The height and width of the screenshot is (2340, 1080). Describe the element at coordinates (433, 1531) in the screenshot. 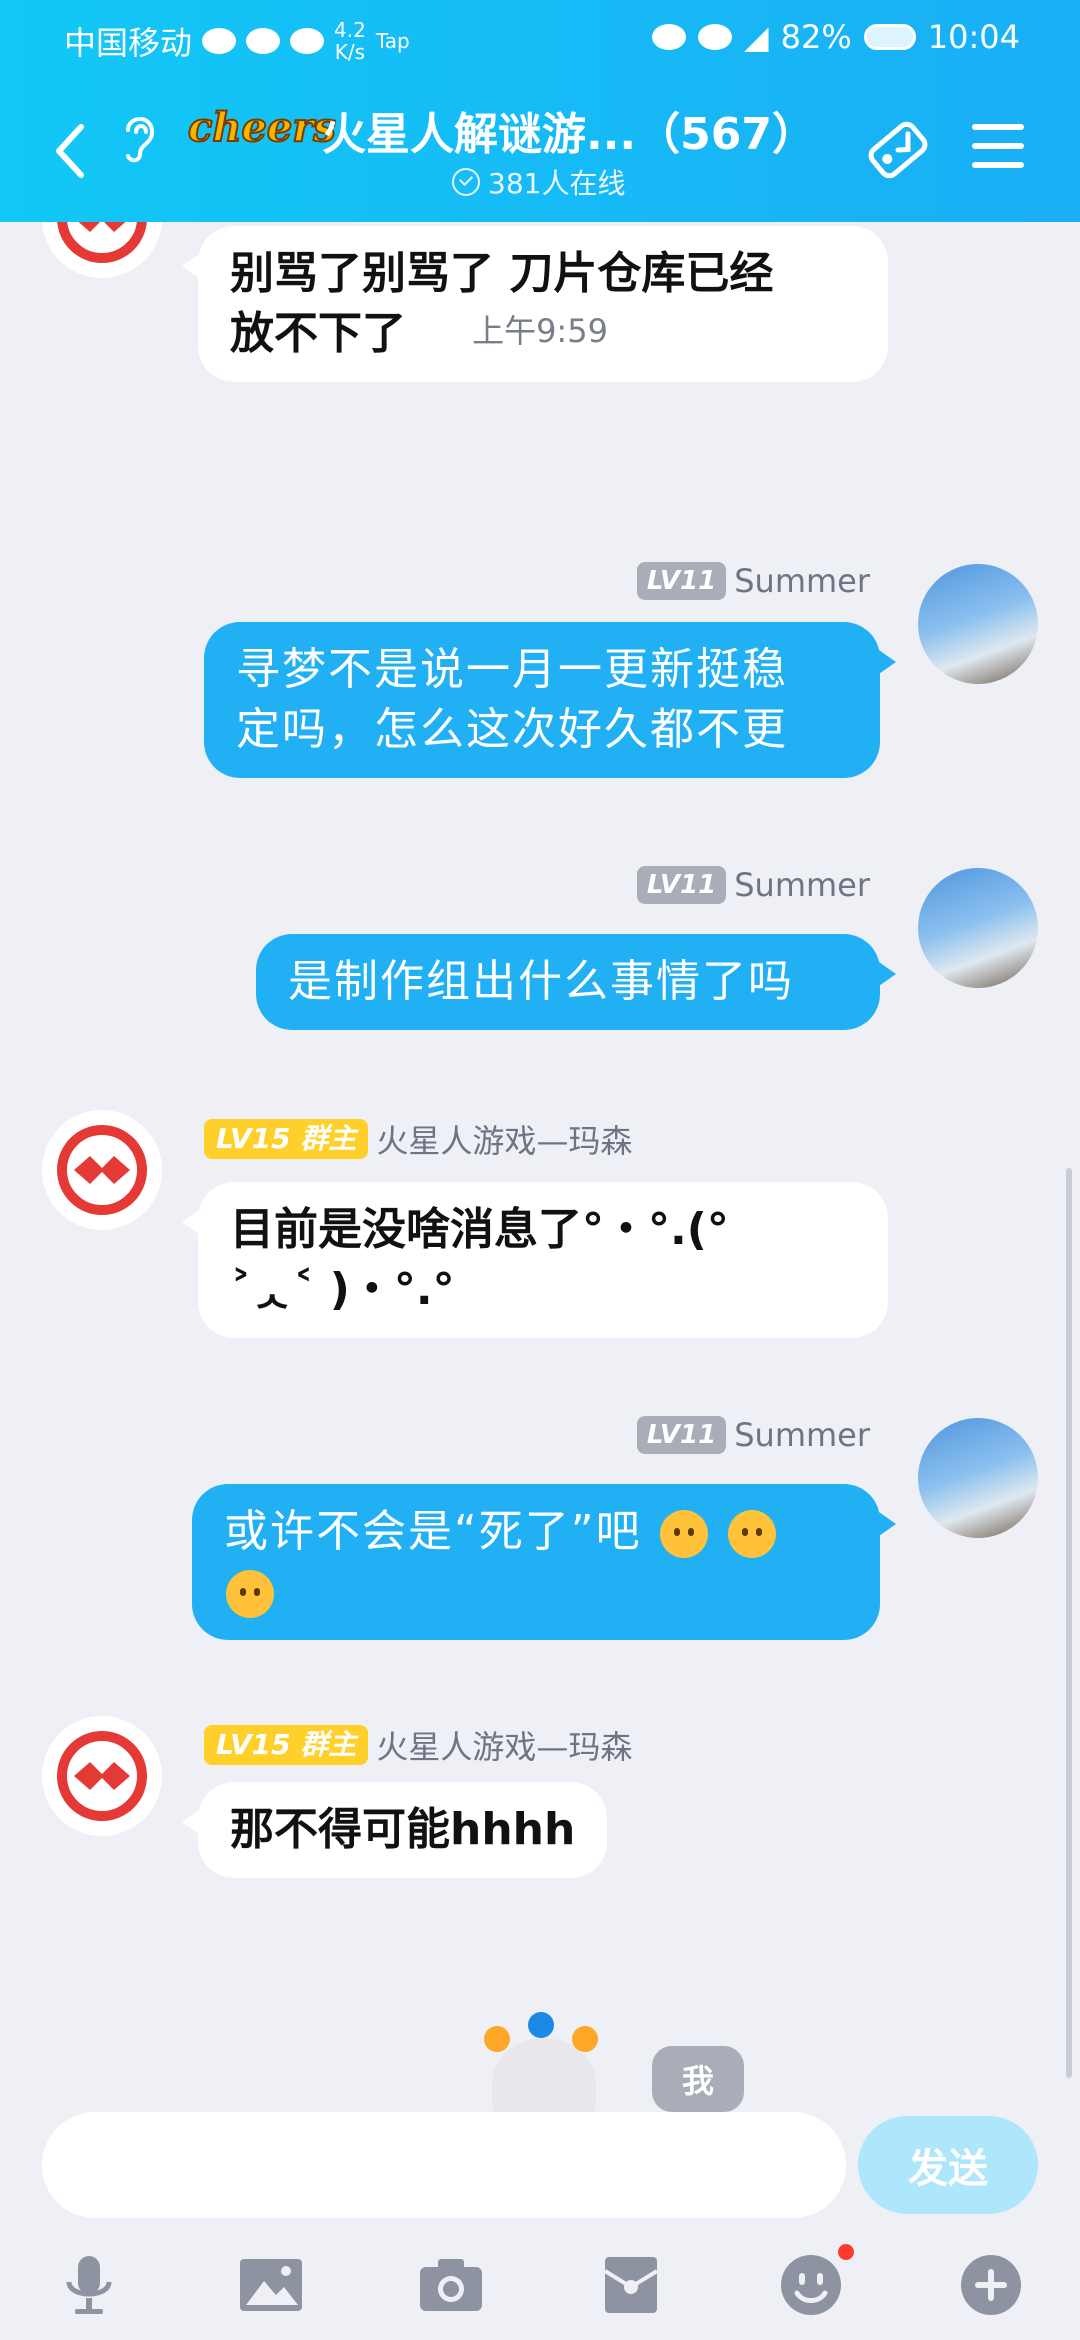

I see `message-text: 或许不会是“死了”吧` at that location.